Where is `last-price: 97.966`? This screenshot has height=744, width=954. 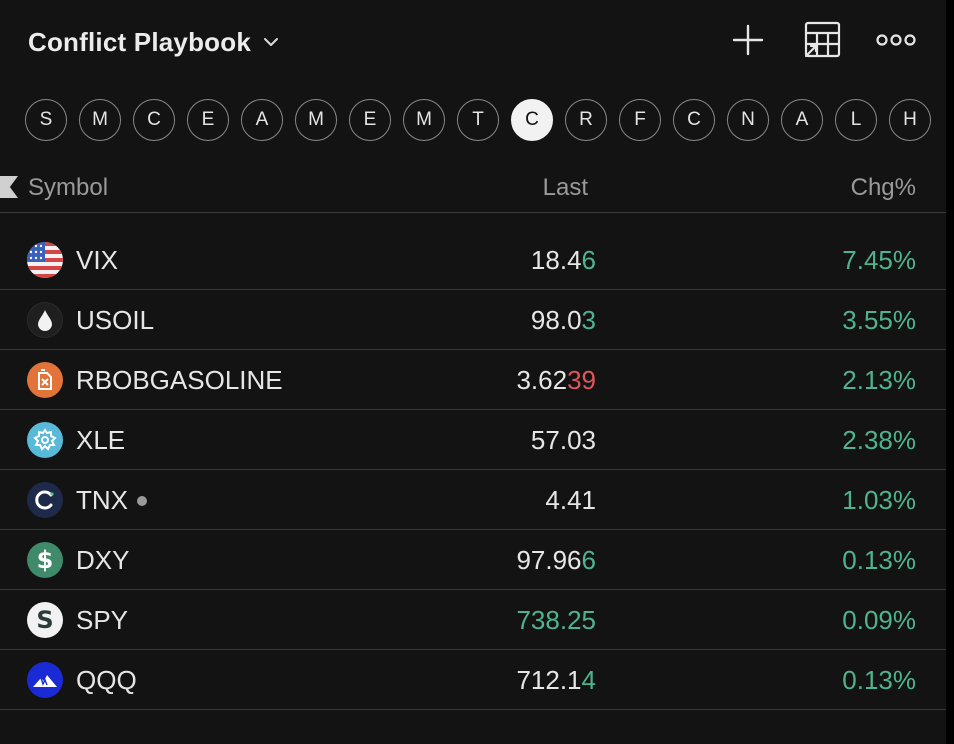 last-price: 97.966 is located at coordinates (556, 560).